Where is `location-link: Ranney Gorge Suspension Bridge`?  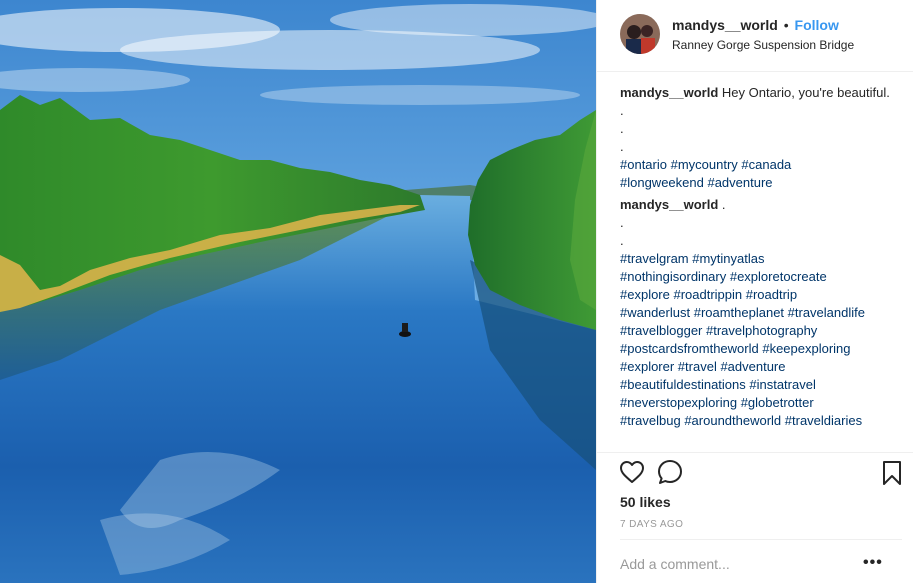
location-link: Ranney Gorge Suspension Bridge is located at coordinates (763, 45).